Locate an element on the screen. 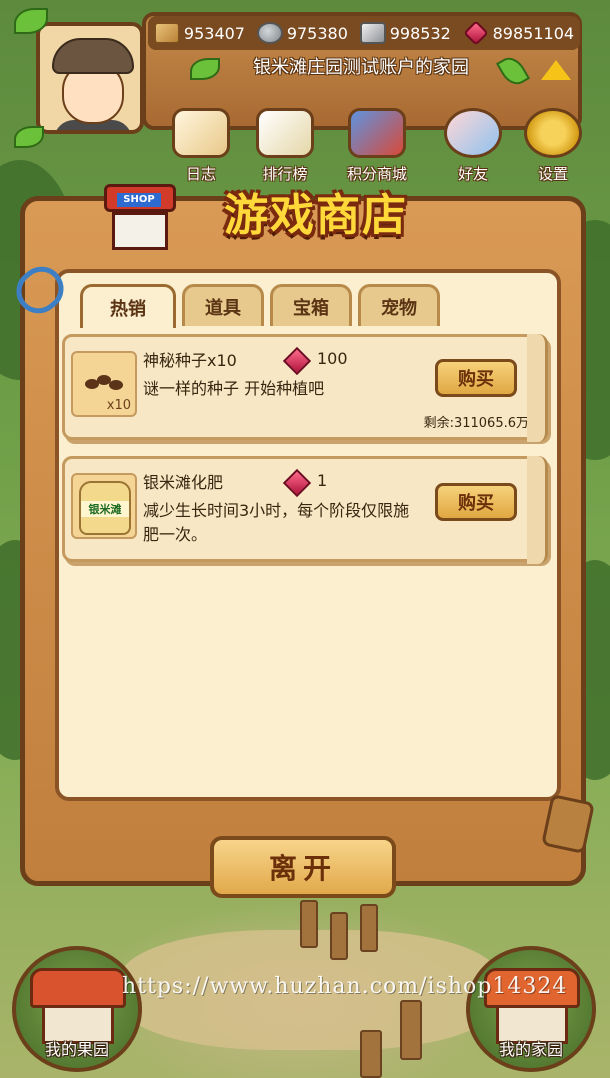  player-avatar is located at coordinates (90, 78).